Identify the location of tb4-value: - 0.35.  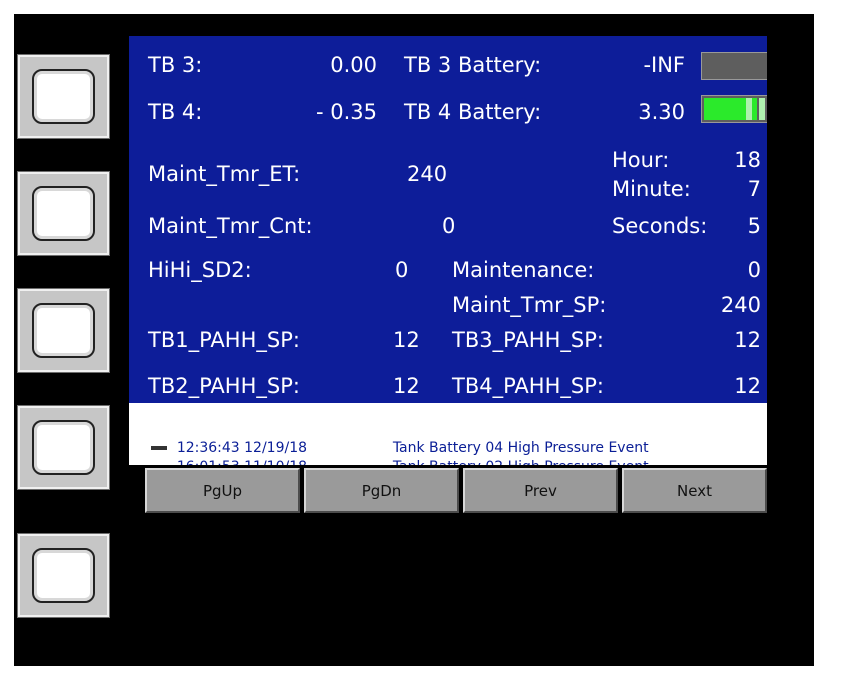
(346, 112).